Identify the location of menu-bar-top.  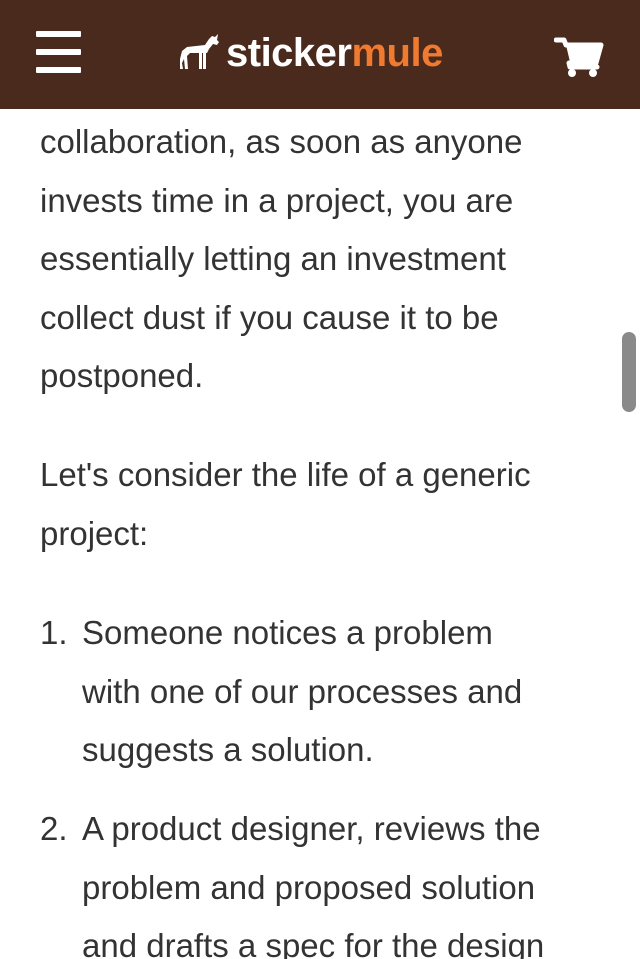
(58, 34).